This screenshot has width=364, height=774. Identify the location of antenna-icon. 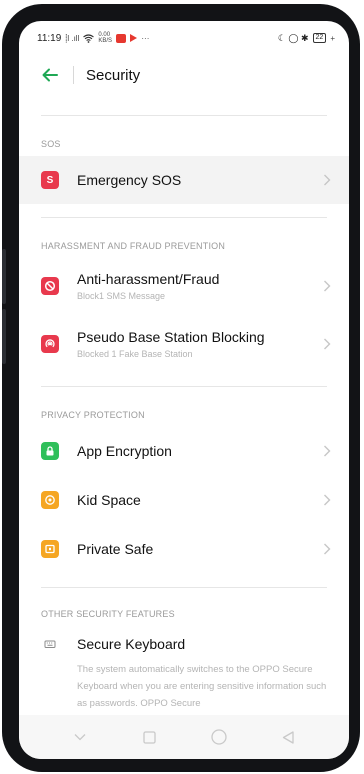
(50, 344).